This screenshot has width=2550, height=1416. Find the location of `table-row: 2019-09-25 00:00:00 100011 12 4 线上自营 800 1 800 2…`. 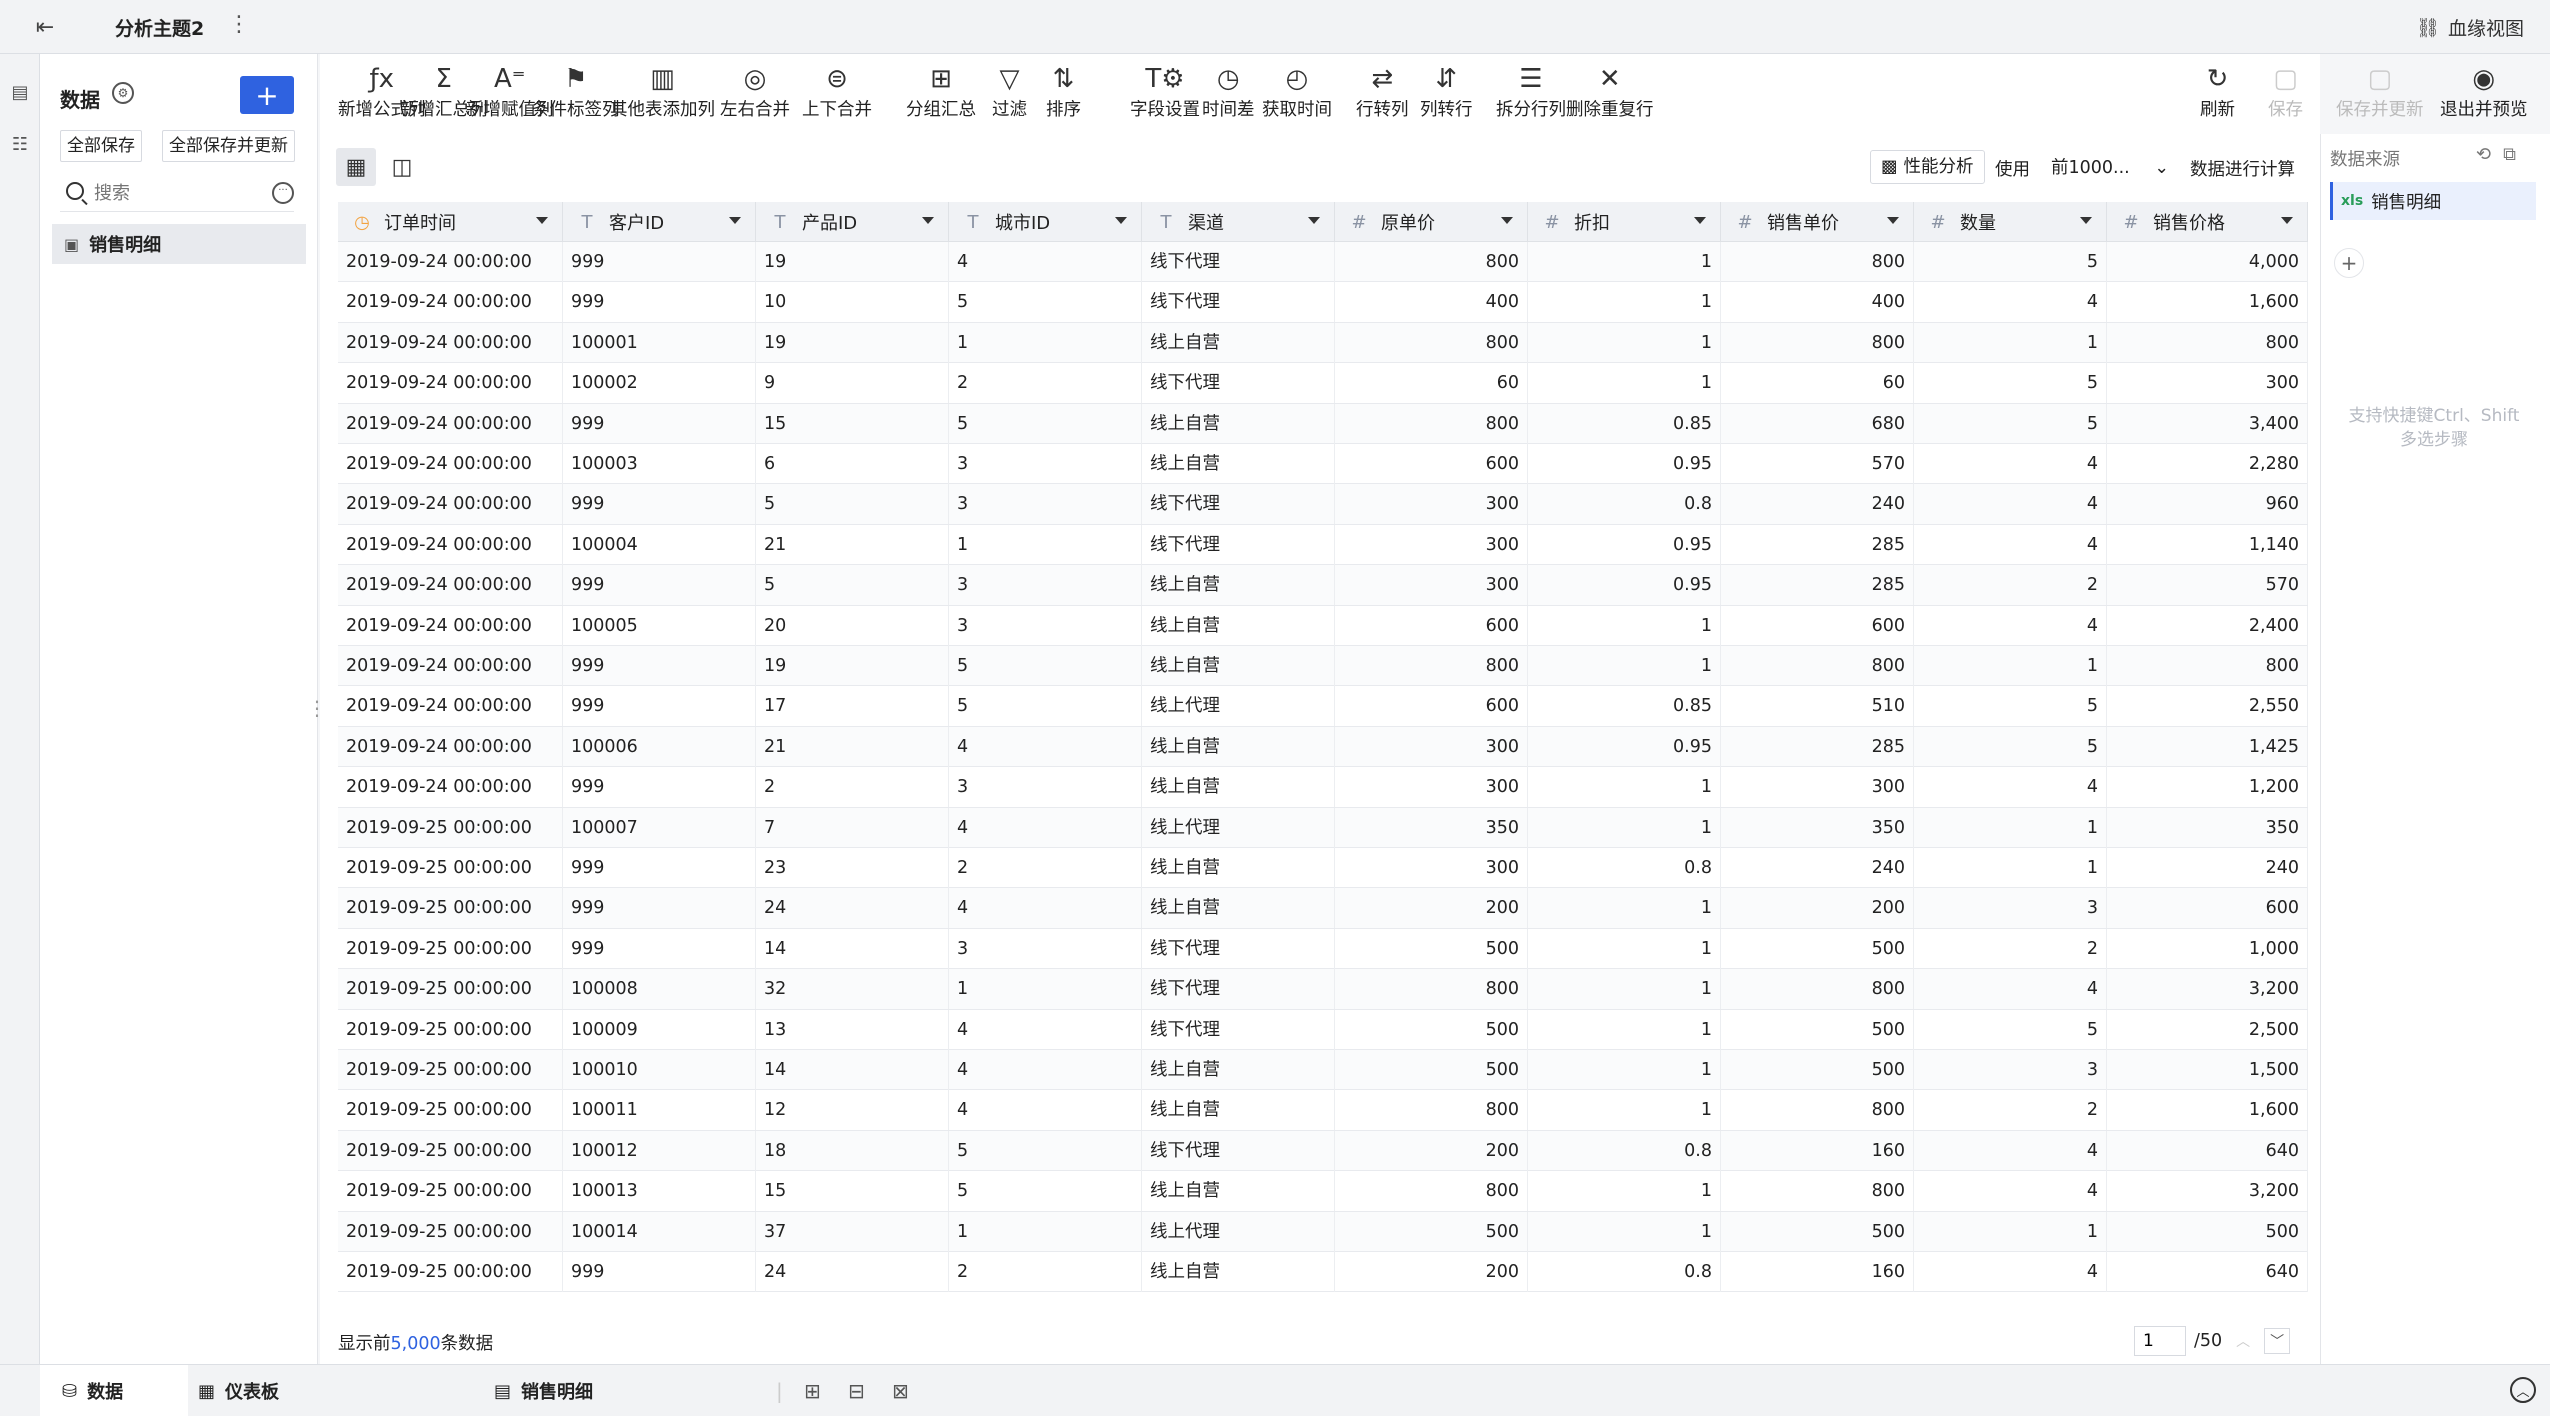

table-row: 2019-09-25 00:00:00 100011 12 4 线上自营 800 1 800 2… is located at coordinates (1323, 1110).